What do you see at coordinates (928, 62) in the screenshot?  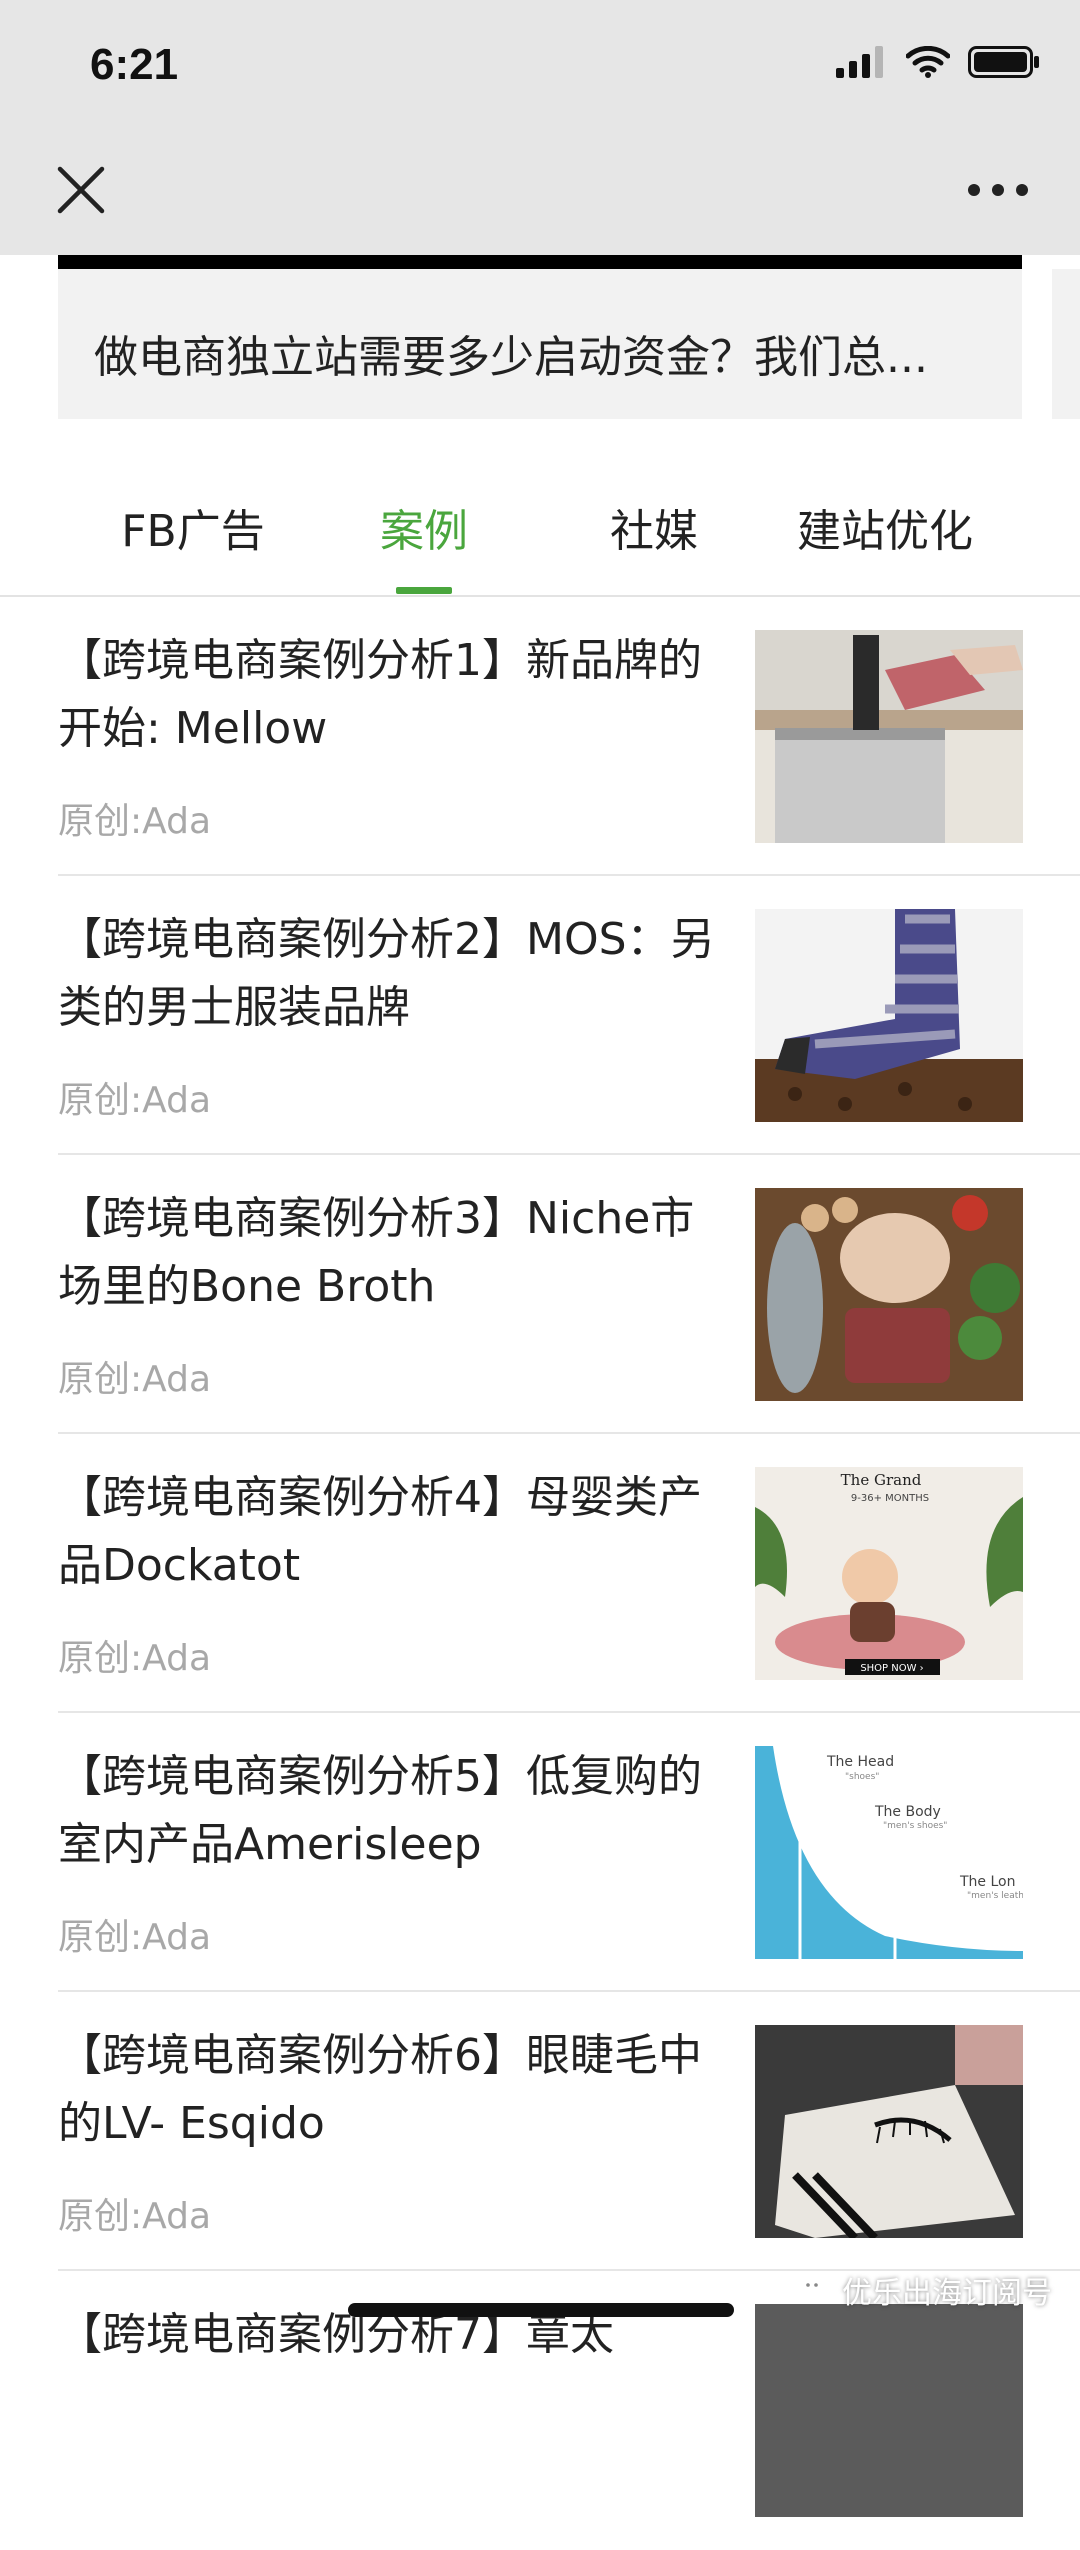 I see `wifi-icon` at bounding box center [928, 62].